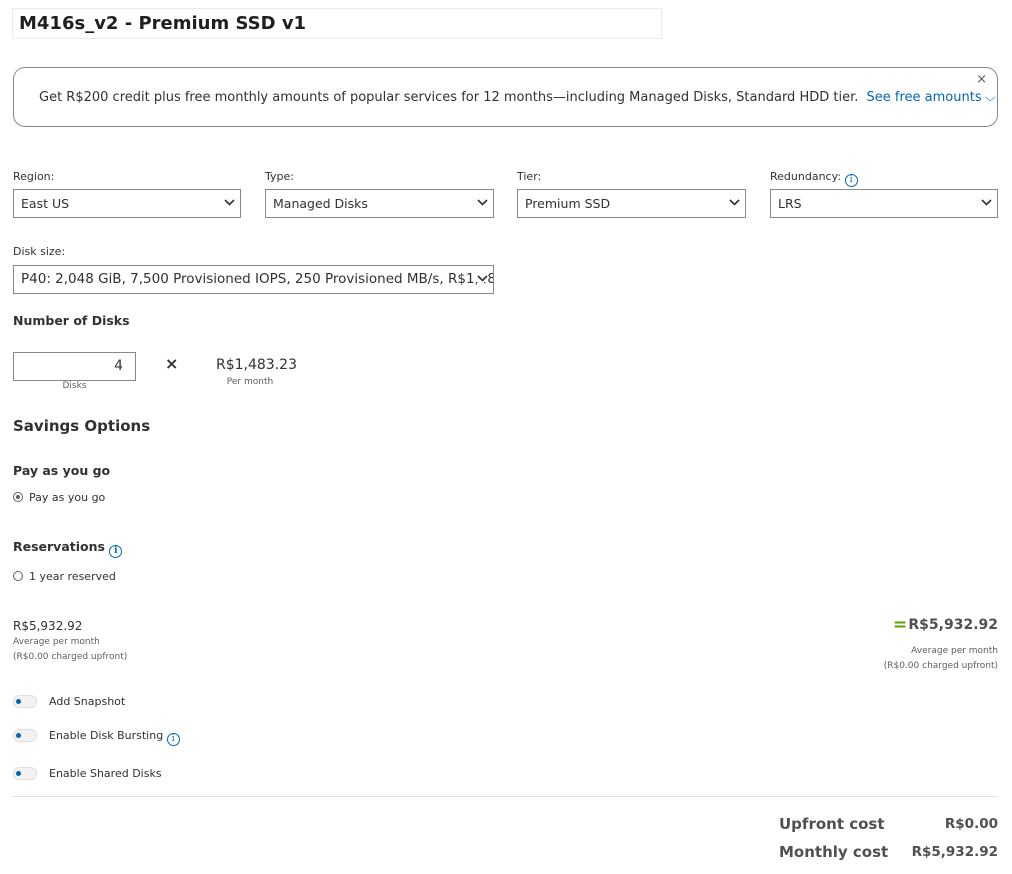  I want to click on close-icon: ×, so click(981, 80).